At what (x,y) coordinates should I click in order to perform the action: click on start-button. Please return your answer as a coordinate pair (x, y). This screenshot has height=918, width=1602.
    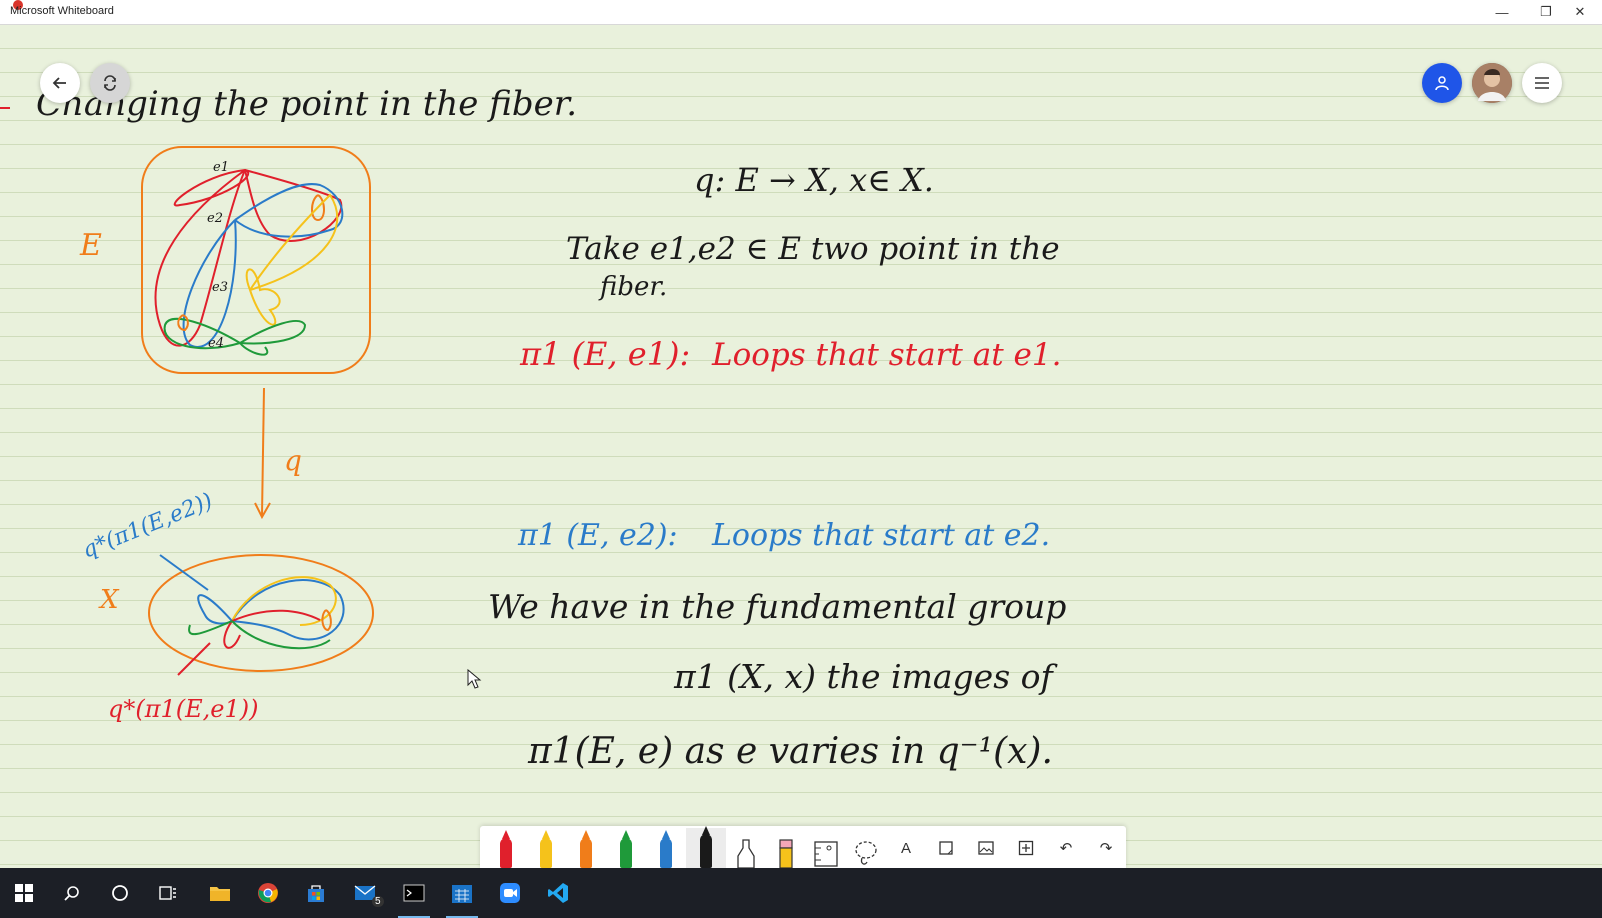
    Looking at the image, I should click on (24, 893).